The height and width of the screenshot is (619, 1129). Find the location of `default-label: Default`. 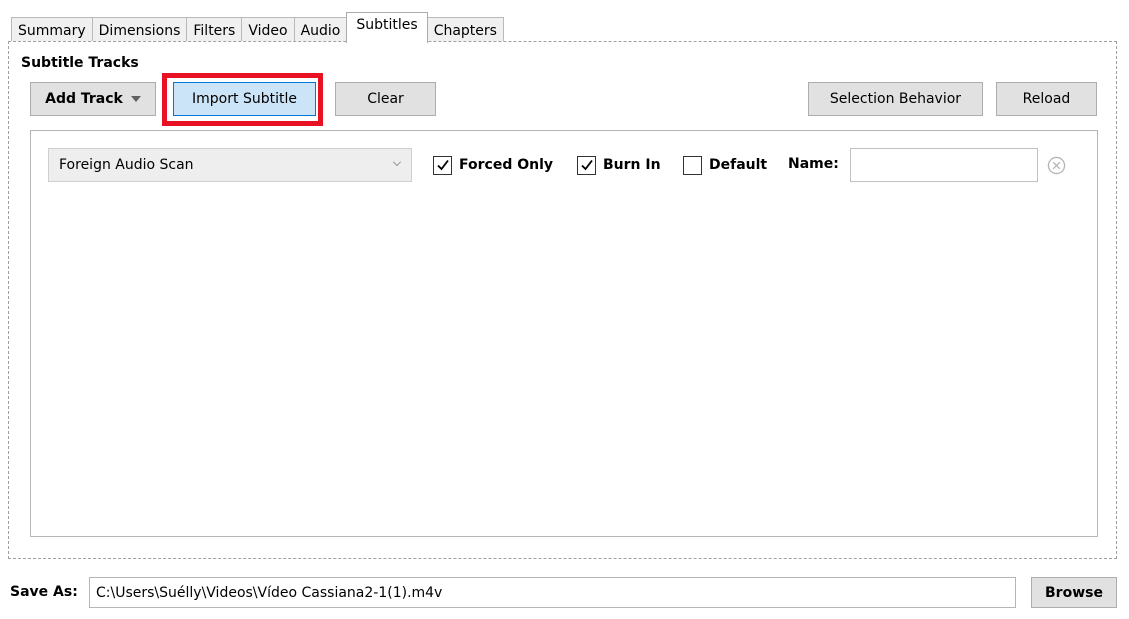

default-label: Default is located at coordinates (738, 165).